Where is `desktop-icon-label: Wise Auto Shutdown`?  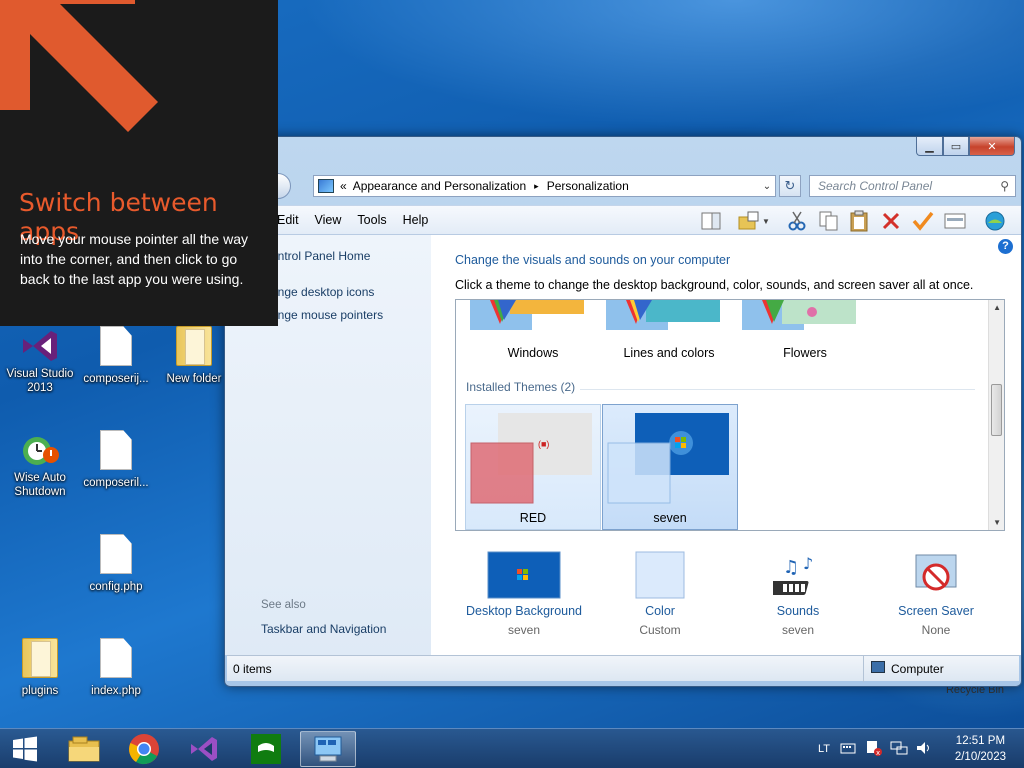
desktop-icon-label: Wise Auto Shutdown is located at coordinates (40, 485).